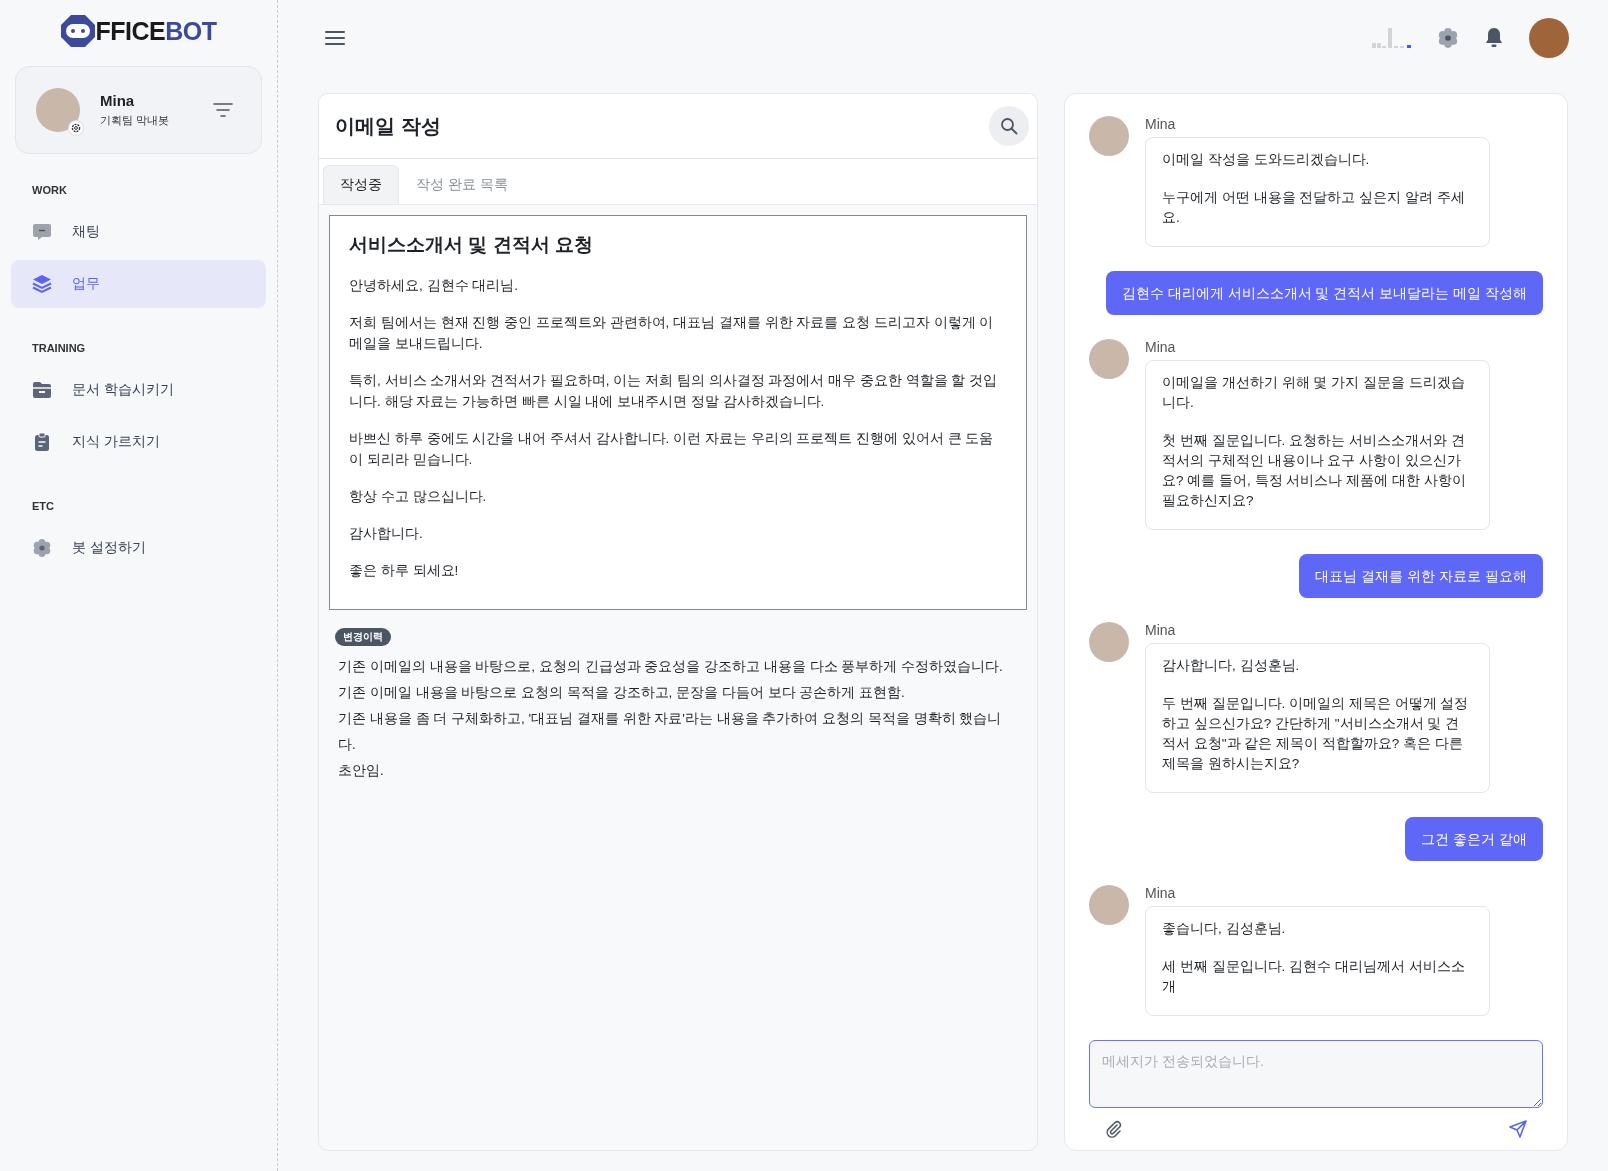  I want to click on filter-icon, so click(223, 110).